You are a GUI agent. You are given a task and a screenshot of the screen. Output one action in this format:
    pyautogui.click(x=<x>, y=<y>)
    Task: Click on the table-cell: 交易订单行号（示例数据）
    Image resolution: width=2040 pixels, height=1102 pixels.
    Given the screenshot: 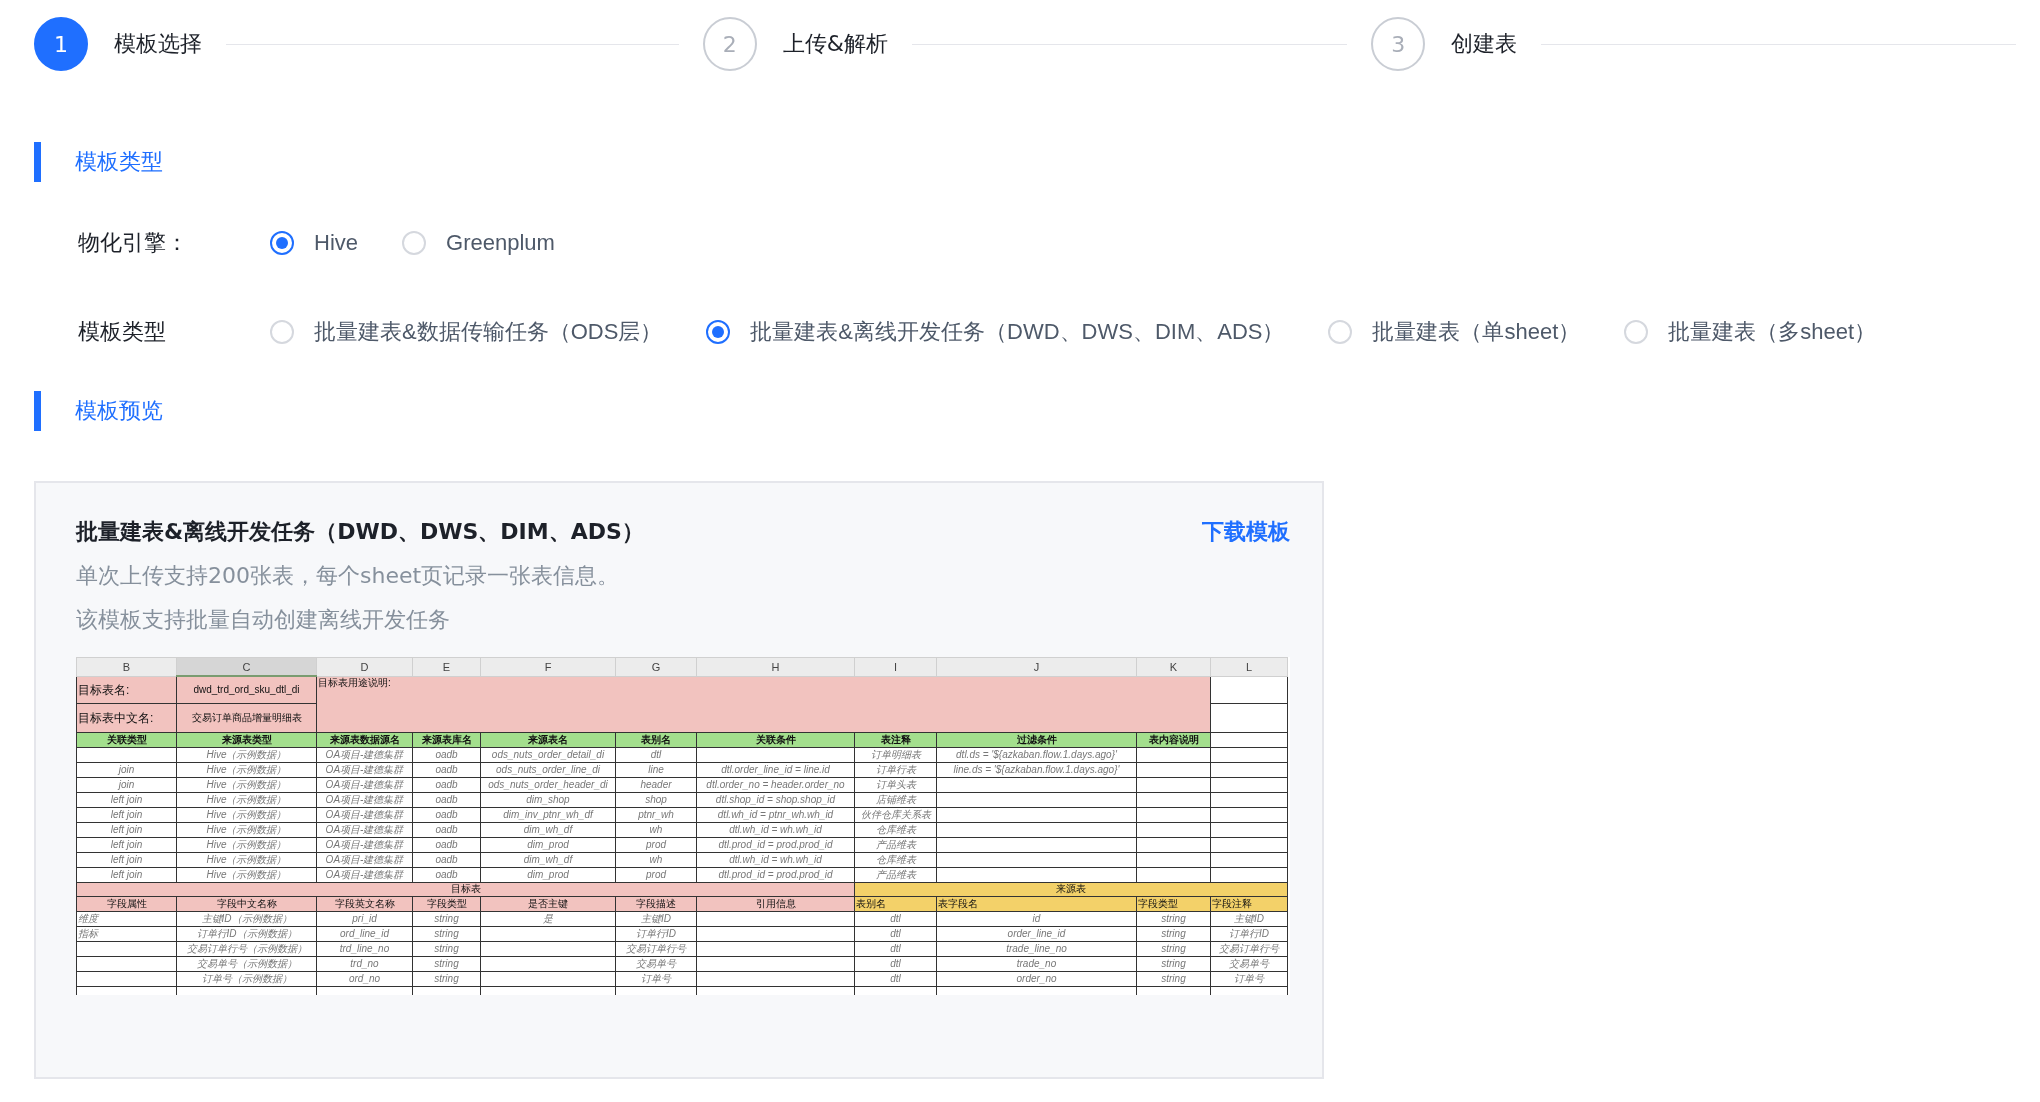 What is the action you would take?
    pyautogui.click(x=246, y=948)
    